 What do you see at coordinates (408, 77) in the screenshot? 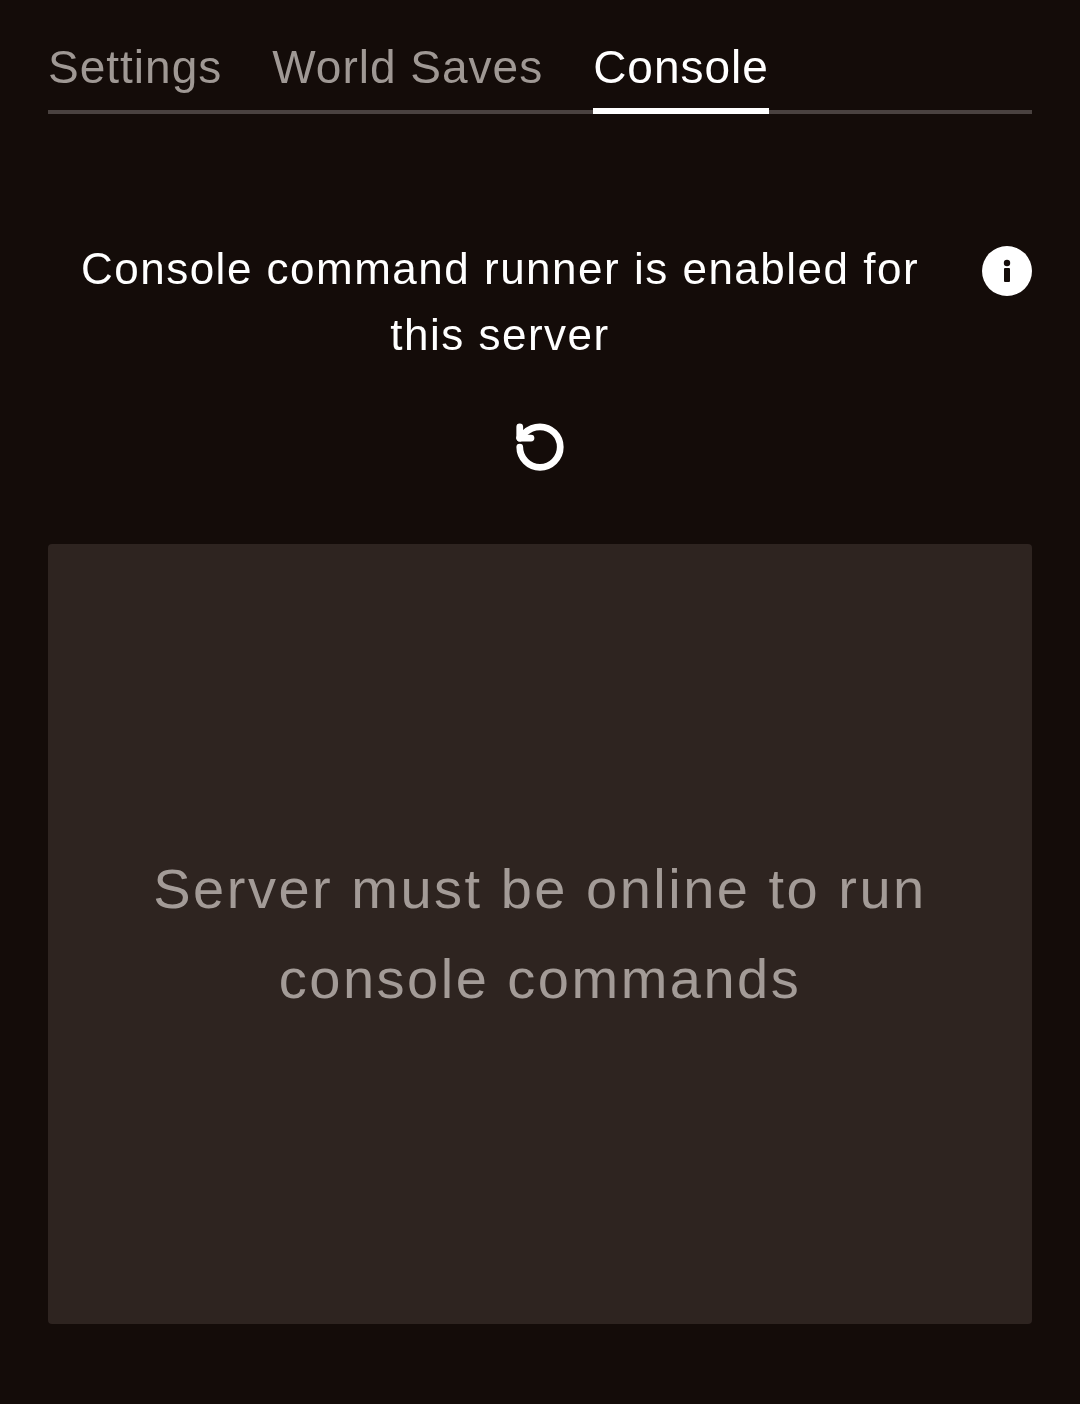
I see `tab: World Saves` at bounding box center [408, 77].